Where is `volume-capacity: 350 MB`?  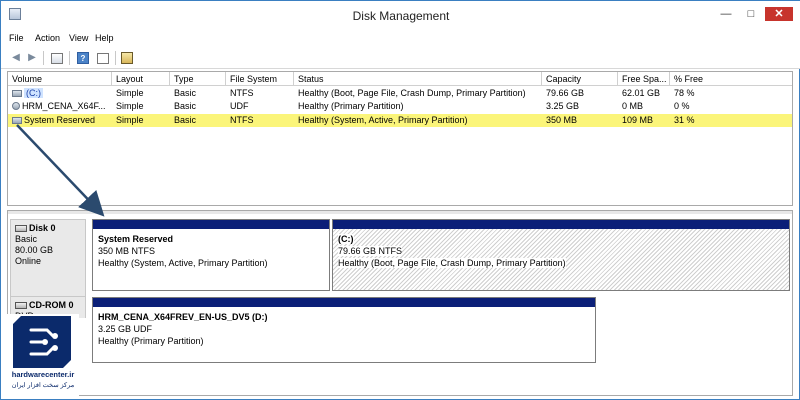
volume-capacity: 350 MB is located at coordinates (562, 120).